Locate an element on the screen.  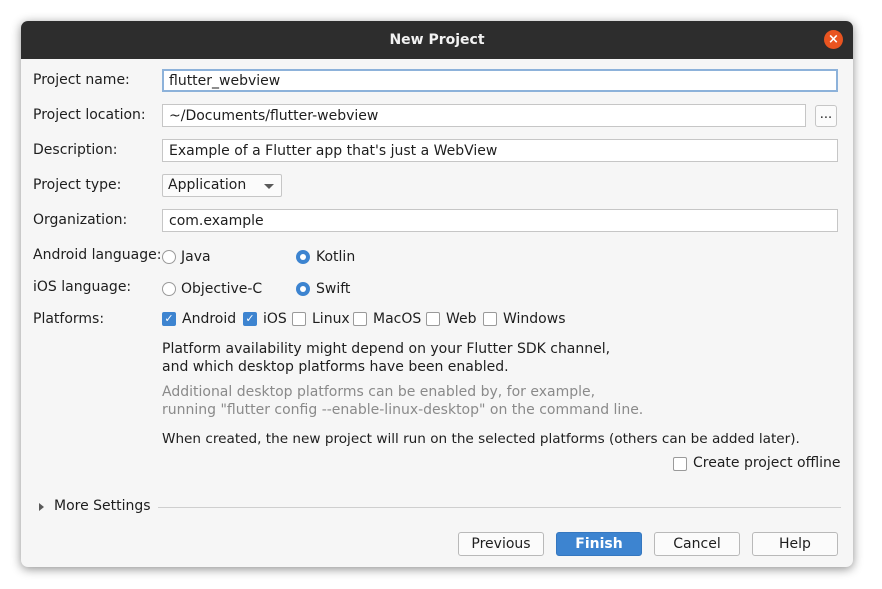
checkbox-web is located at coordinates (433, 319).